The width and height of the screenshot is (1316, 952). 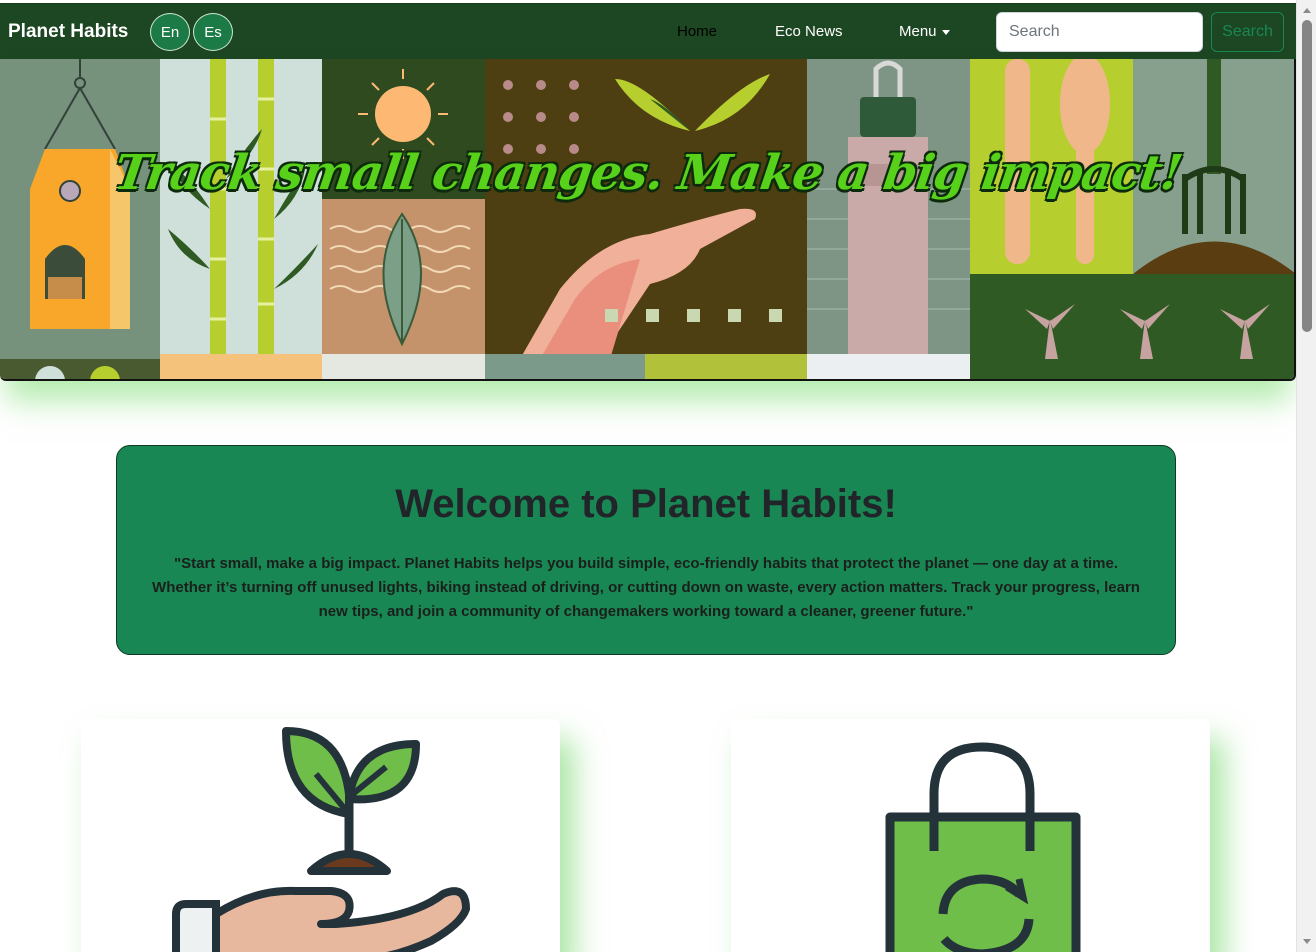 What do you see at coordinates (918, 31) in the screenshot?
I see `nav-menu-label: Menu` at bounding box center [918, 31].